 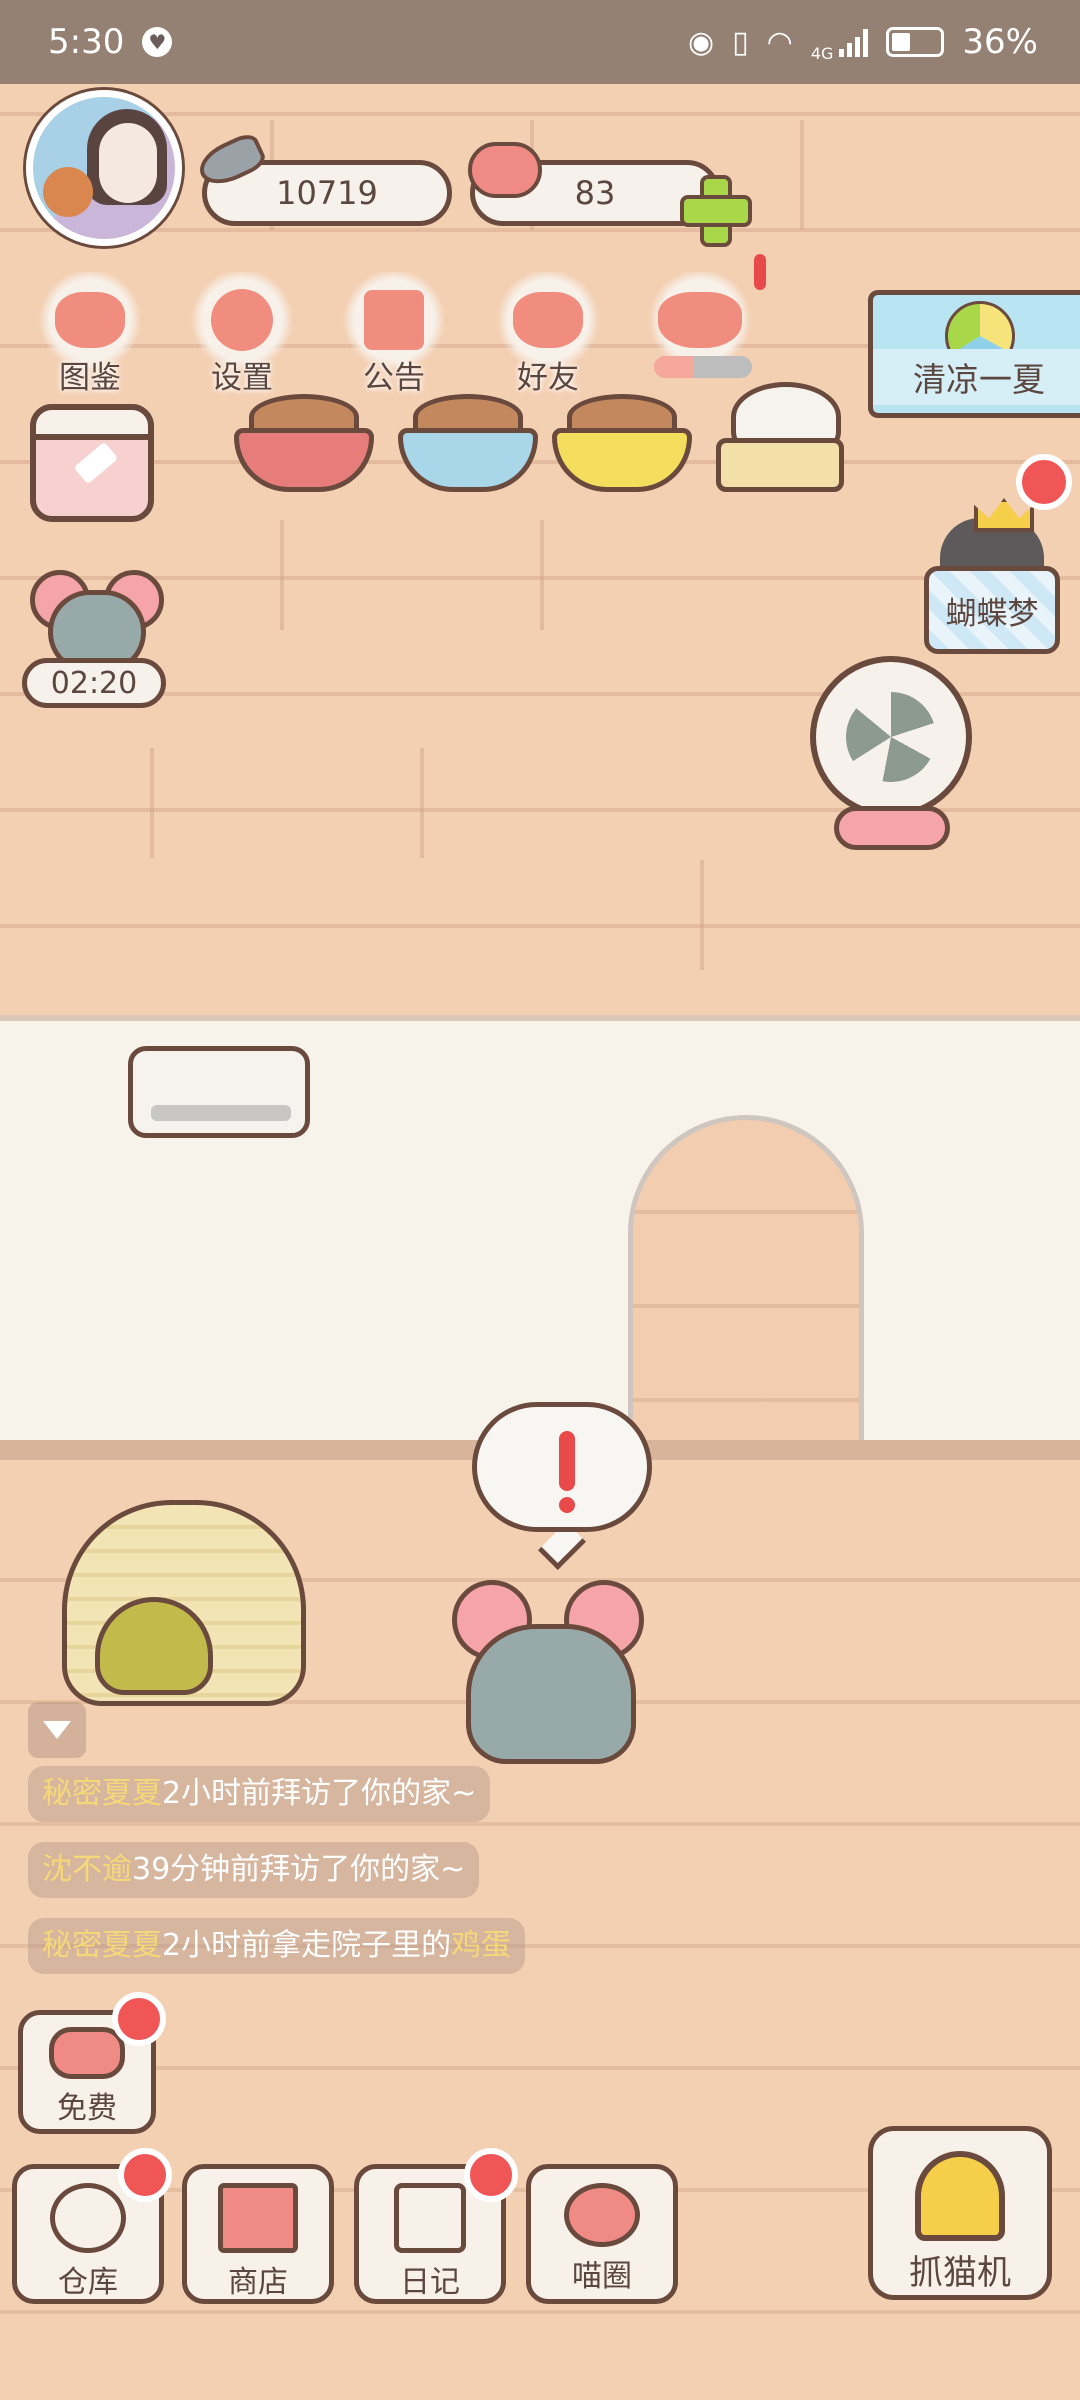 I want to click on electric-fan, so click(x=893, y=753).